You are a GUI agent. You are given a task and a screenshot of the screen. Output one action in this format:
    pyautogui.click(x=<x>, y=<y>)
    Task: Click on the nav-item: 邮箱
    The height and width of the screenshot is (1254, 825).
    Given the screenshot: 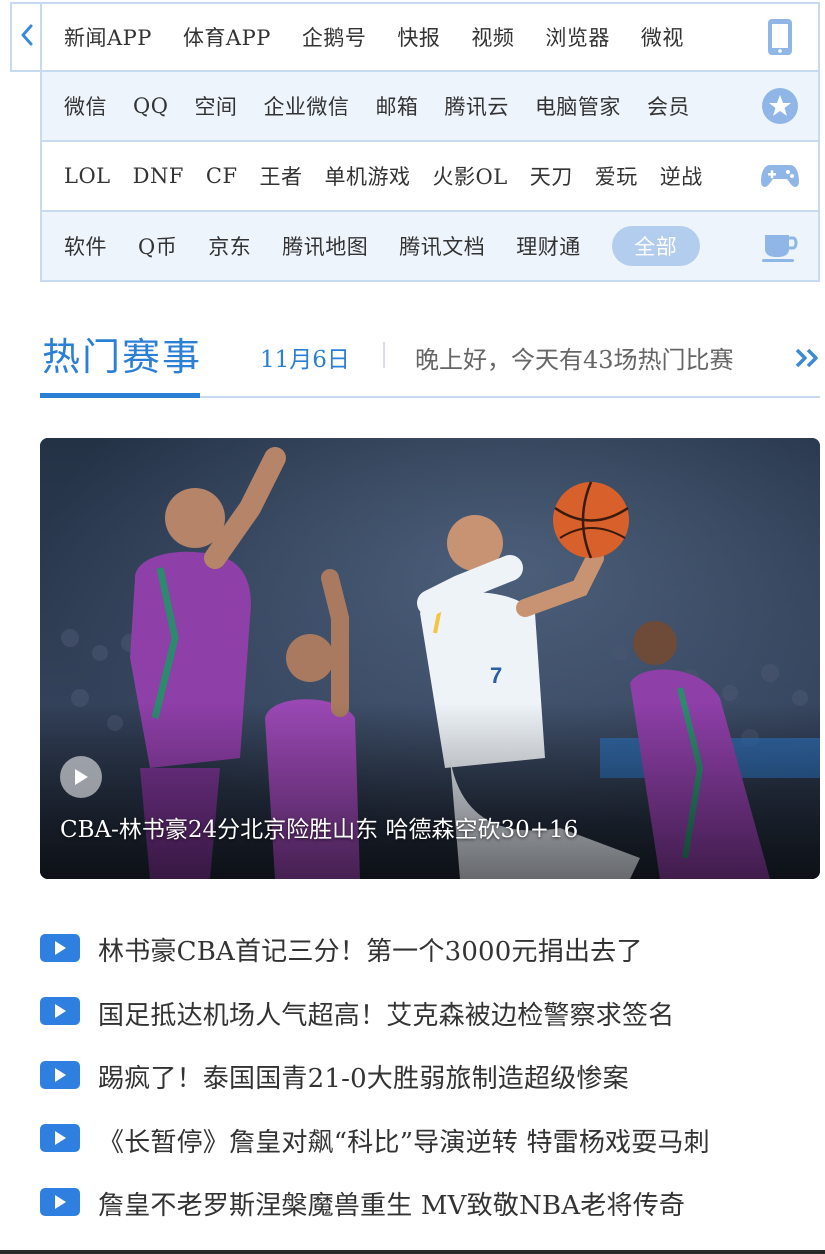 What is the action you would take?
    pyautogui.click(x=396, y=106)
    